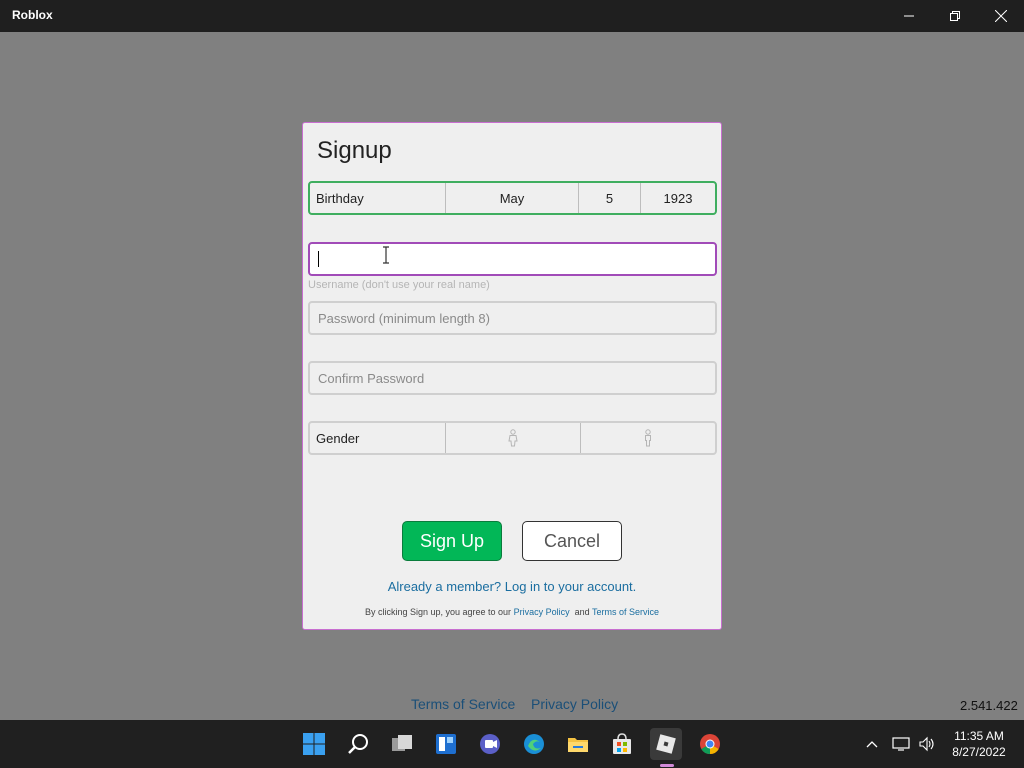 This screenshot has width=1024, height=768. What do you see at coordinates (402, 744) in the screenshot?
I see `task-view-icon` at bounding box center [402, 744].